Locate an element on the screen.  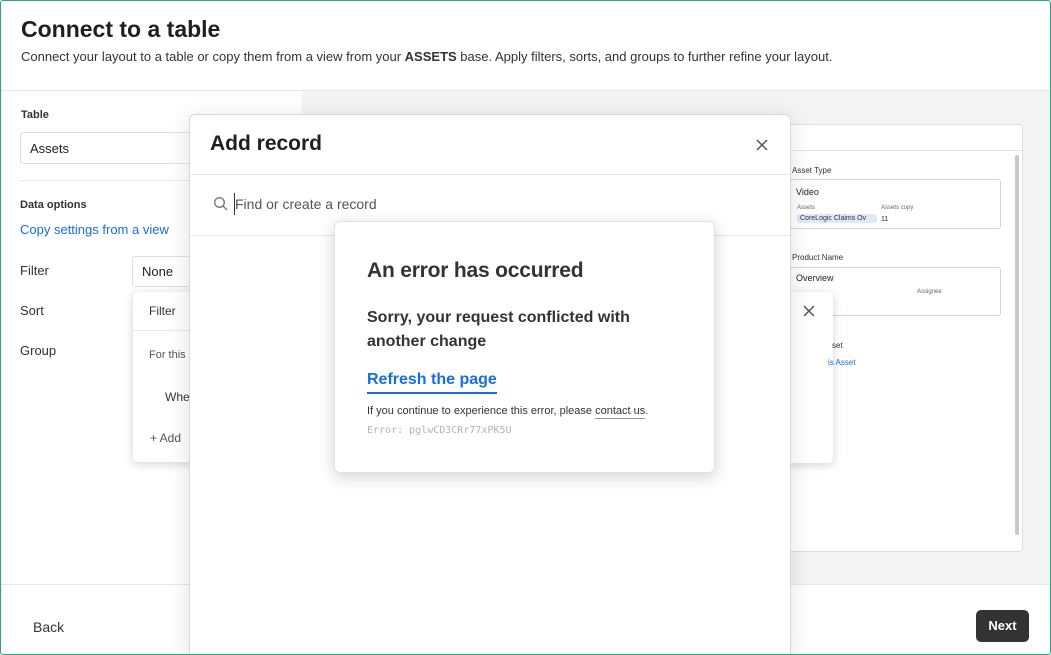
assets-copy-value: 11 is located at coordinates (885, 219).